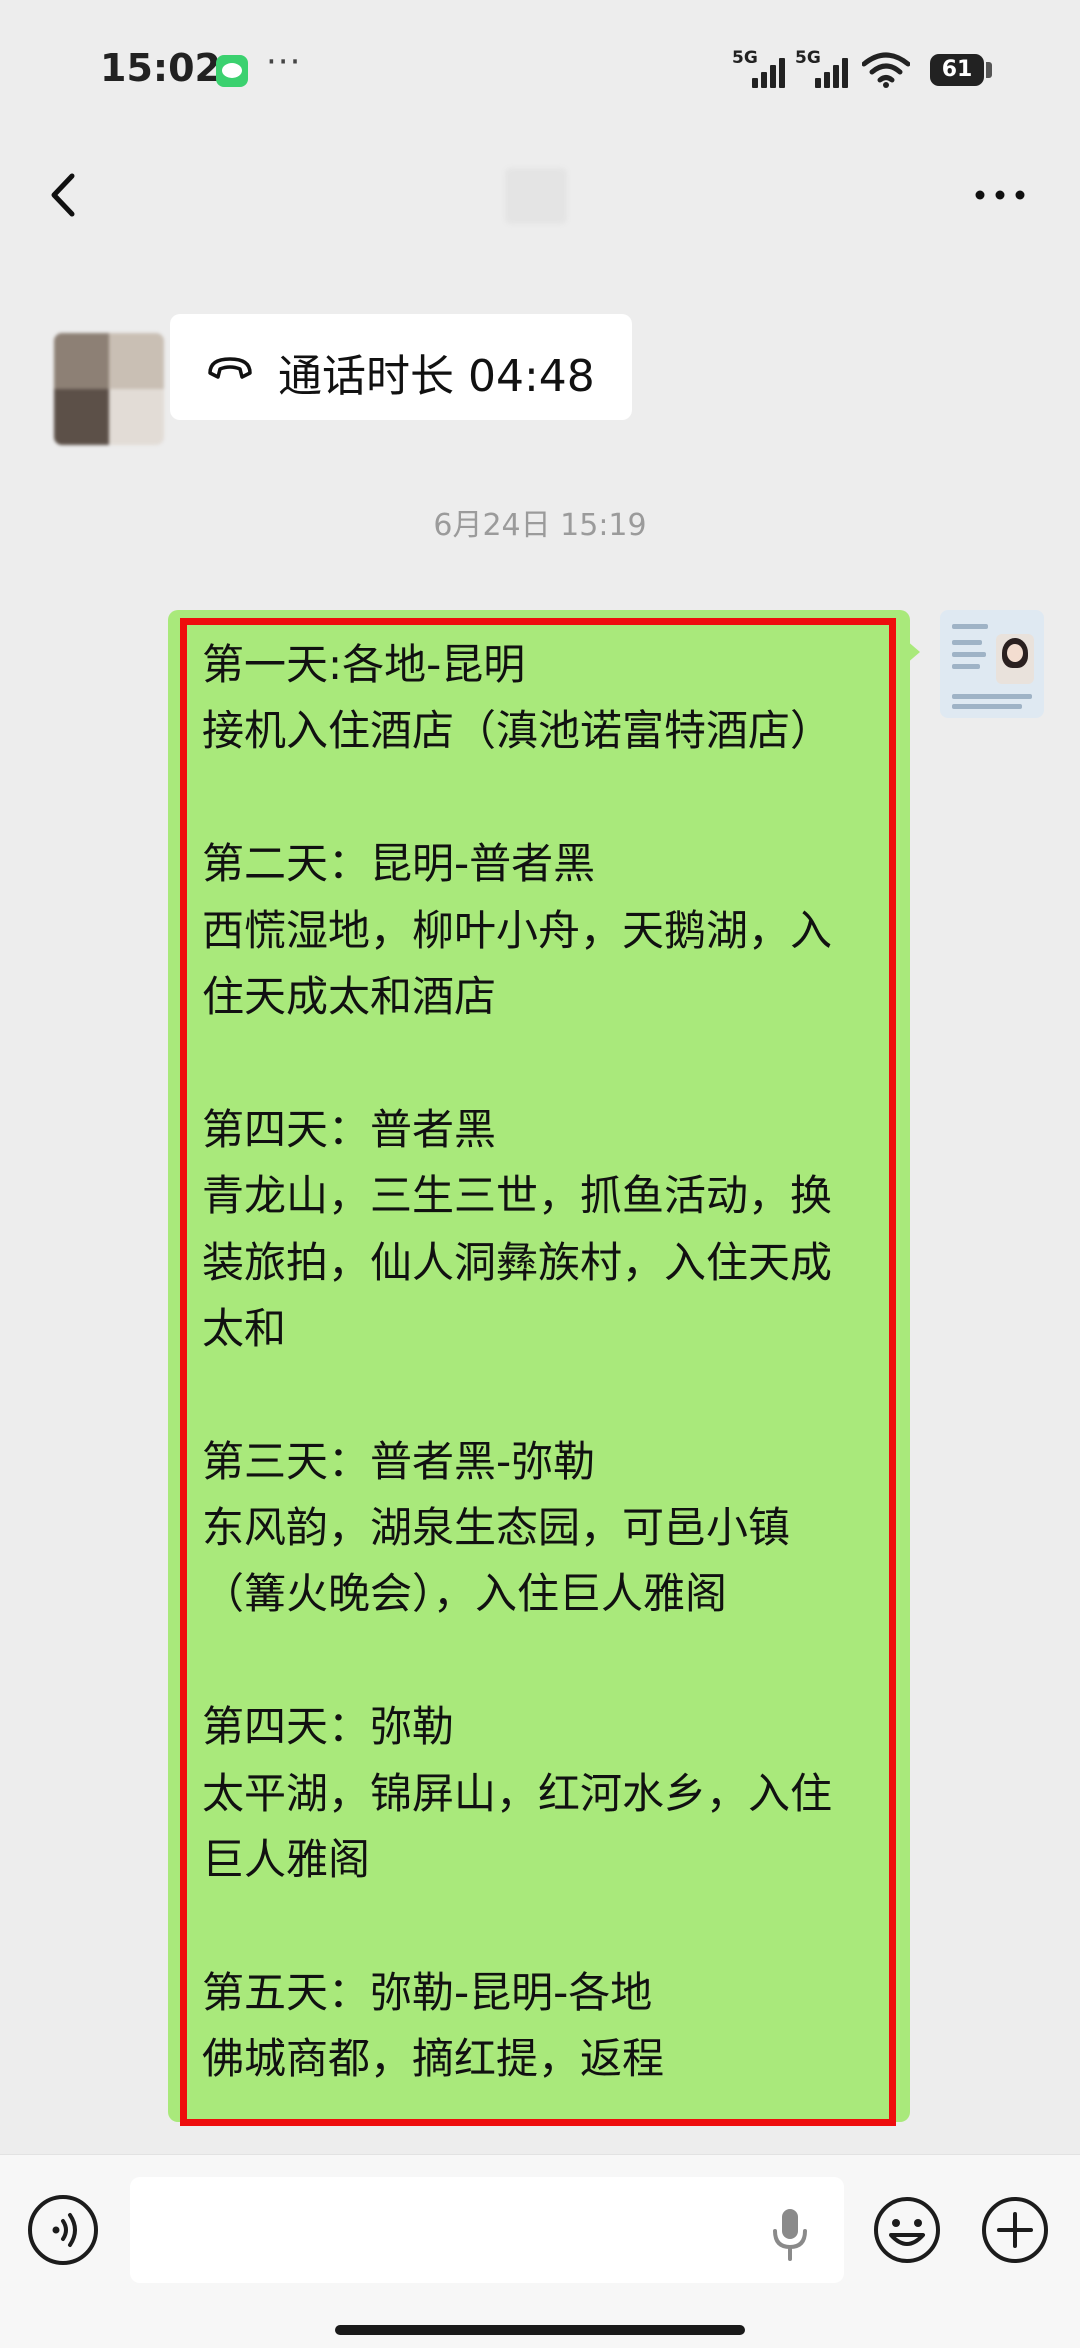  Describe the element at coordinates (517, 930) in the screenshot. I see `itinerary-line: 西慌湿地，柳叶小舟，天鹅湖，入` at that location.